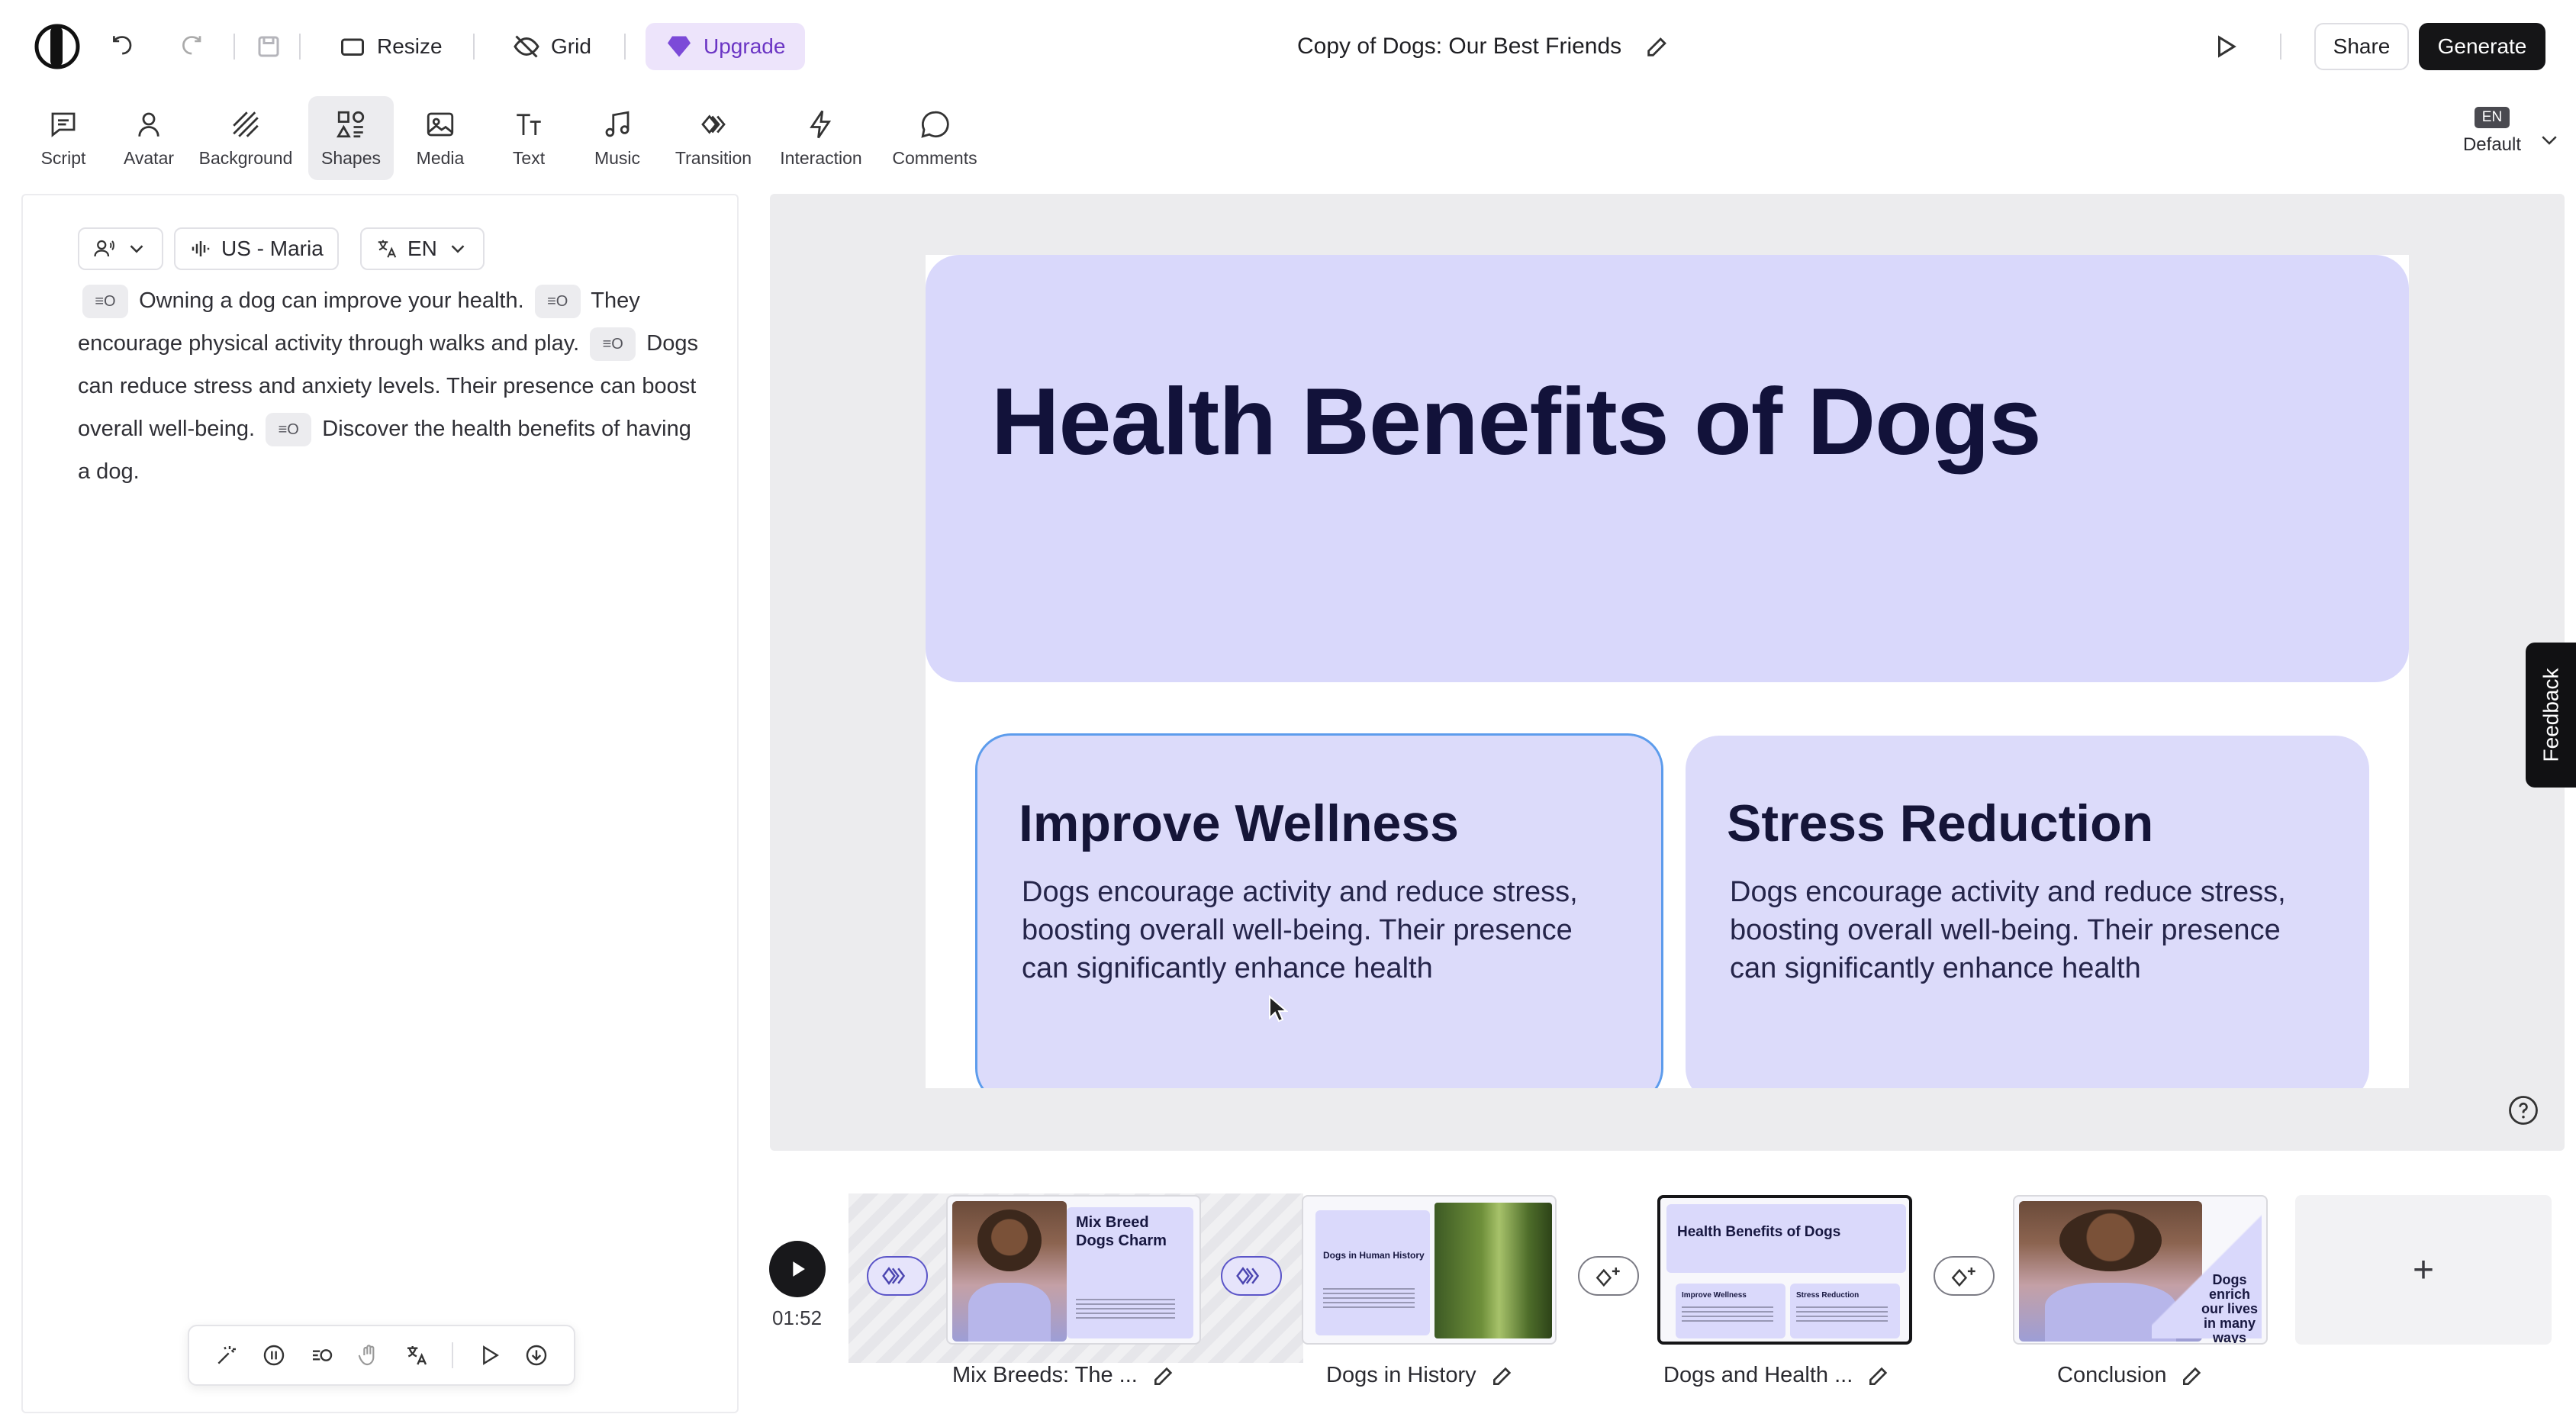 The width and height of the screenshot is (2576, 1427). Describe the element at coordinates (1278, 1009) in the screenshot. I see `mouse-cursor-icon` at that location.